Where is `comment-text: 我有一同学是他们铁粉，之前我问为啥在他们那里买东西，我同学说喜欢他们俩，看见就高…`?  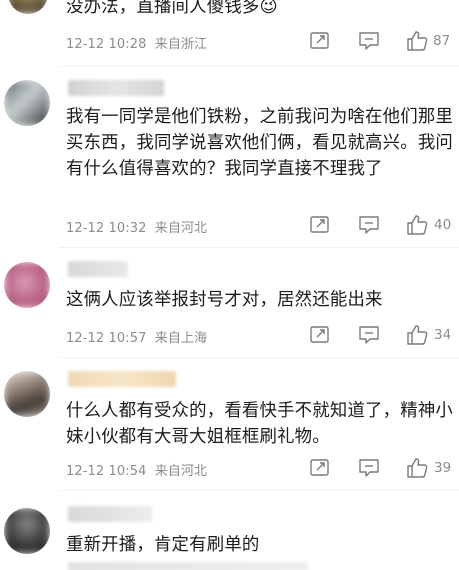 comment-text: 我有一同学是他们铁粉，之前我问为啥在他们那里买东西，我同学说喜欢他们俩，看见就高… is located at coordinates (259, 143).